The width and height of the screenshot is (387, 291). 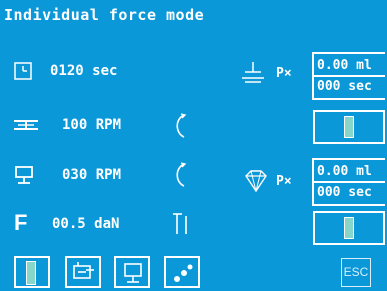 I want to click on force-profile-icon, so click(x=181, y=226).